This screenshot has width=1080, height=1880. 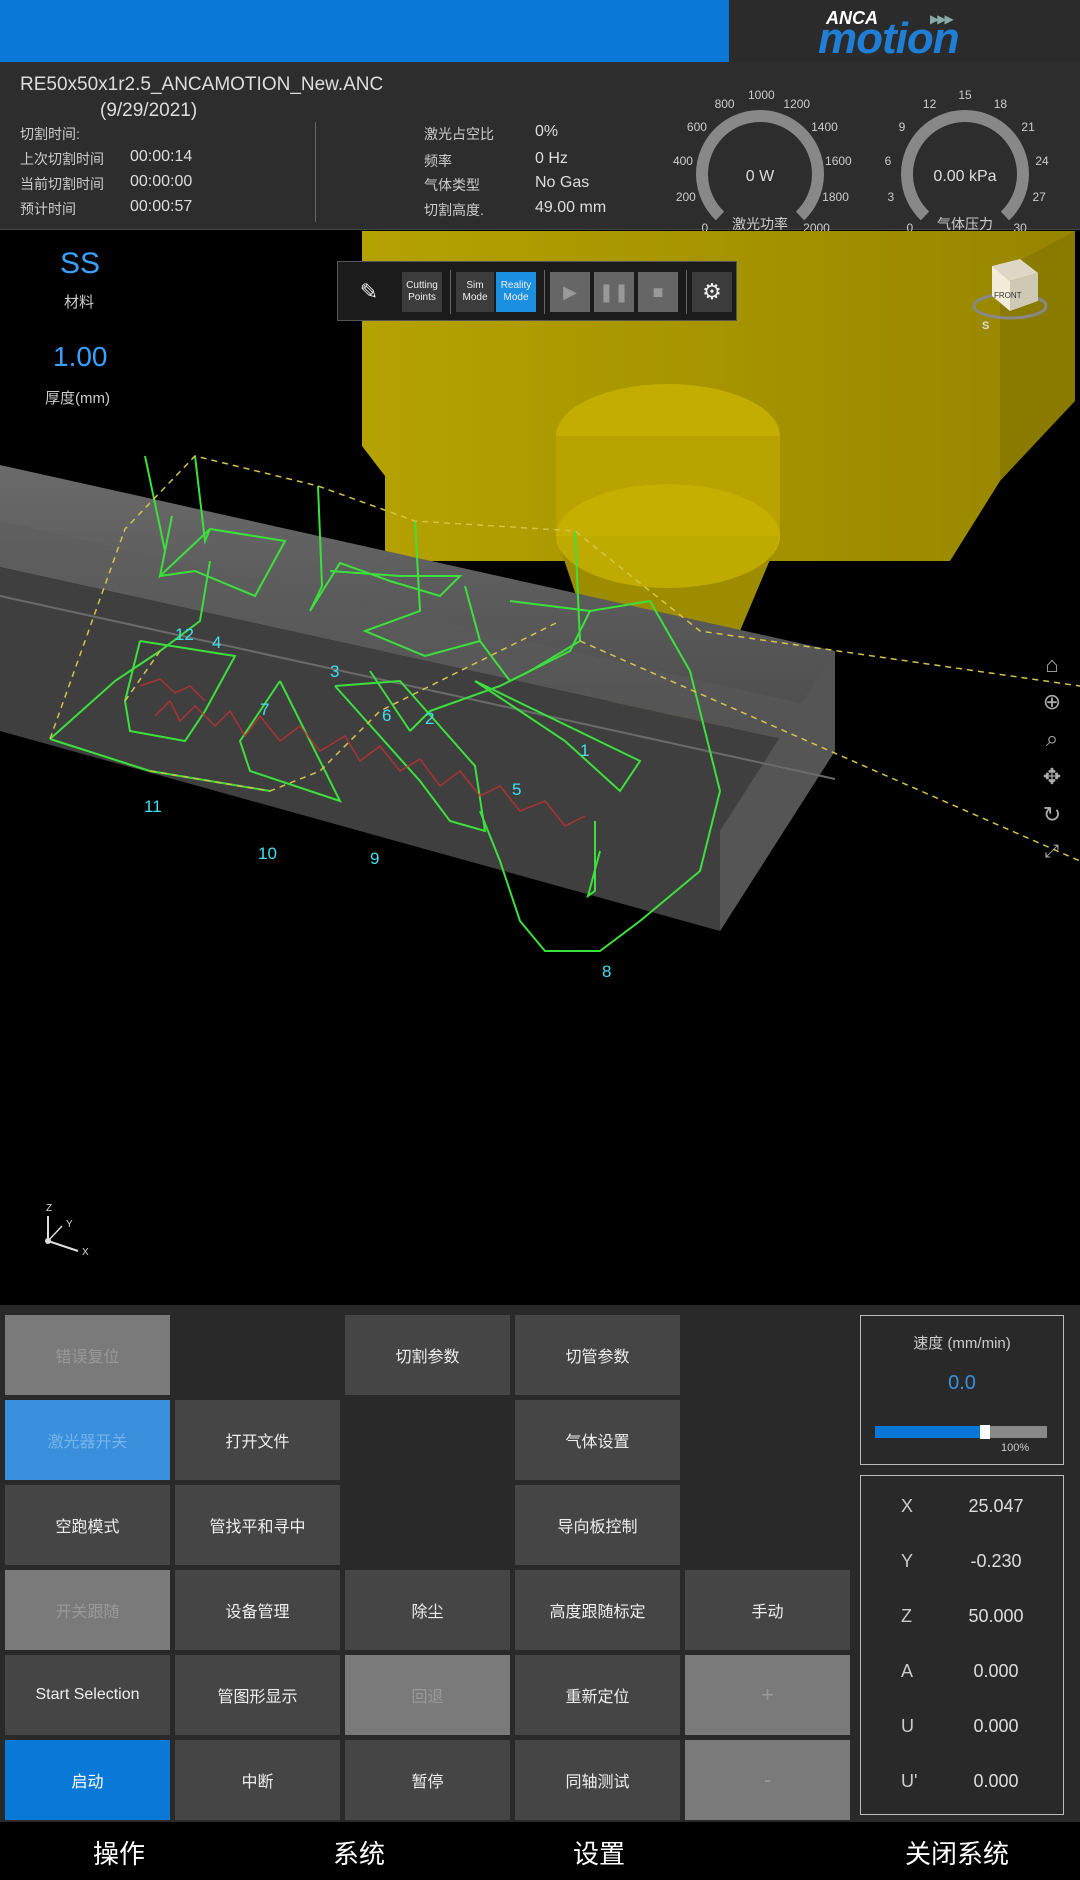 I want to click on pipe-params-button: 切管参数, so click(x=597, y=1355).